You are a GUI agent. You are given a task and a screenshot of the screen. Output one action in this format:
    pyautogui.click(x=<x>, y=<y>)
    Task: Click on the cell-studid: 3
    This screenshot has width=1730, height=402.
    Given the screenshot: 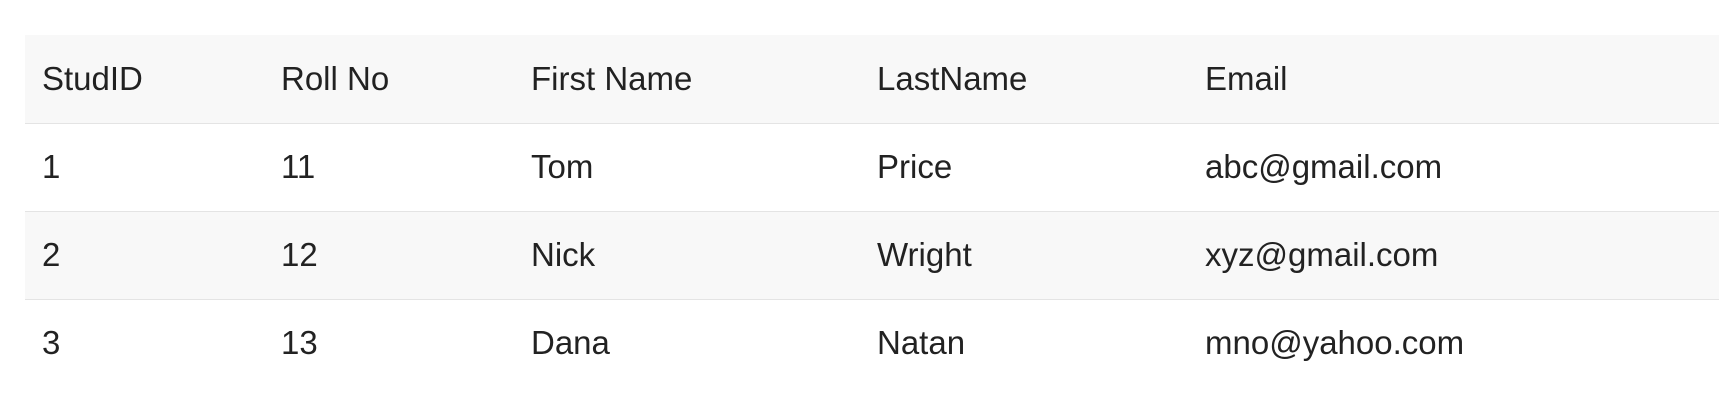 What is the action you would take?
    pyautogui.click(x=51, y=343)
    